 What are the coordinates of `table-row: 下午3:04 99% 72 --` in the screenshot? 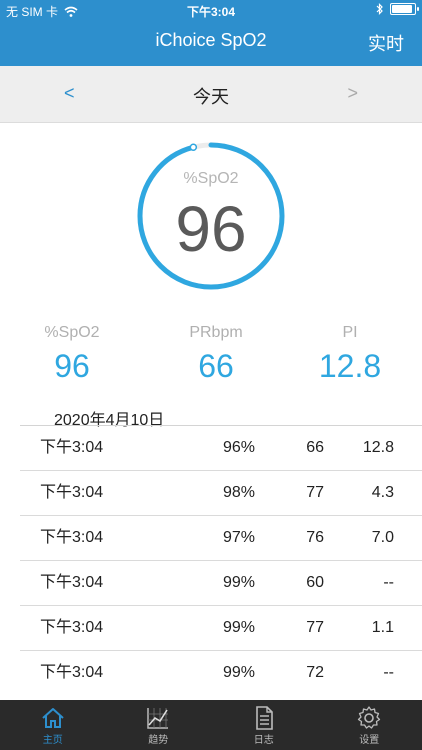 It's located at (221, 672).